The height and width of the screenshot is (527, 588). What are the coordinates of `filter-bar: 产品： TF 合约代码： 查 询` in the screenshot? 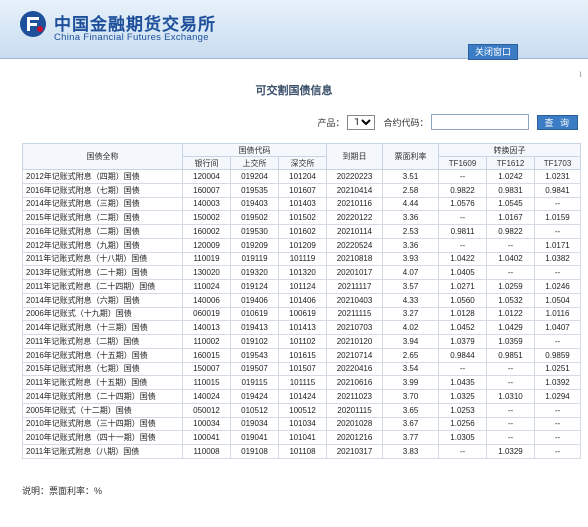 It's located at (447, 122).